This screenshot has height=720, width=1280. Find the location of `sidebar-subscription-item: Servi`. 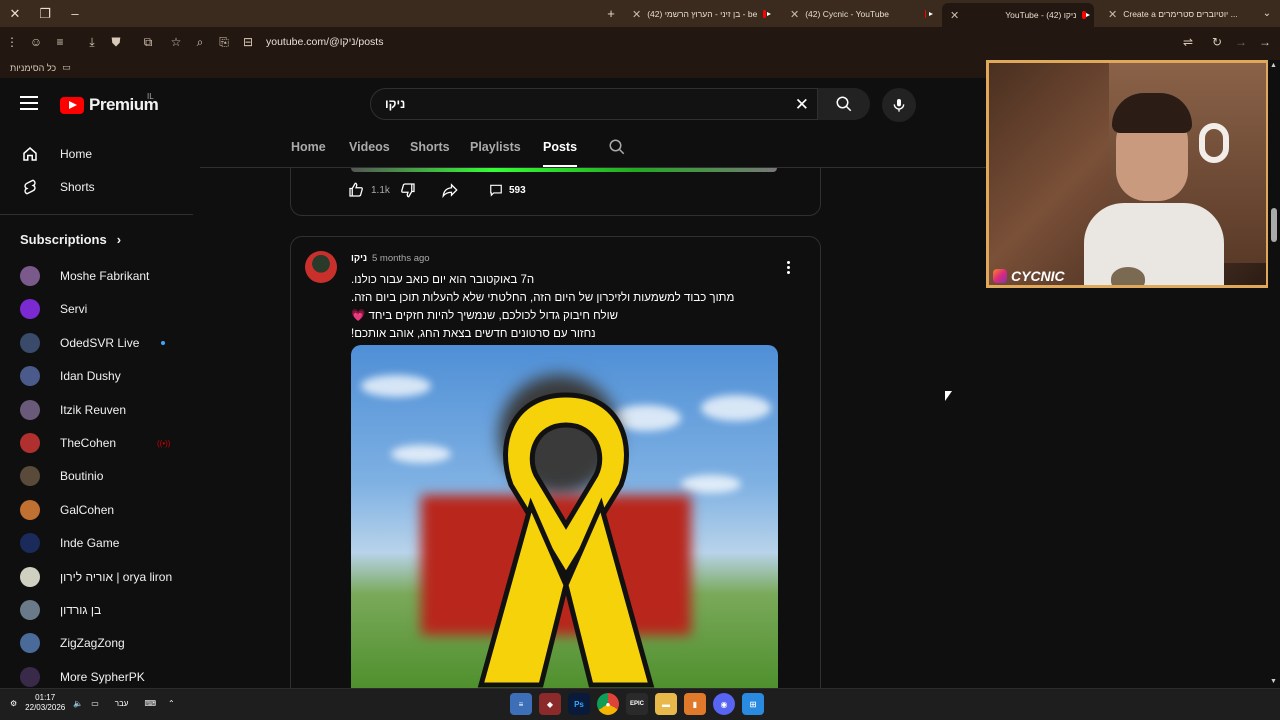

sidebar-subscription-item: Servi is located at coordinates (96, 309).